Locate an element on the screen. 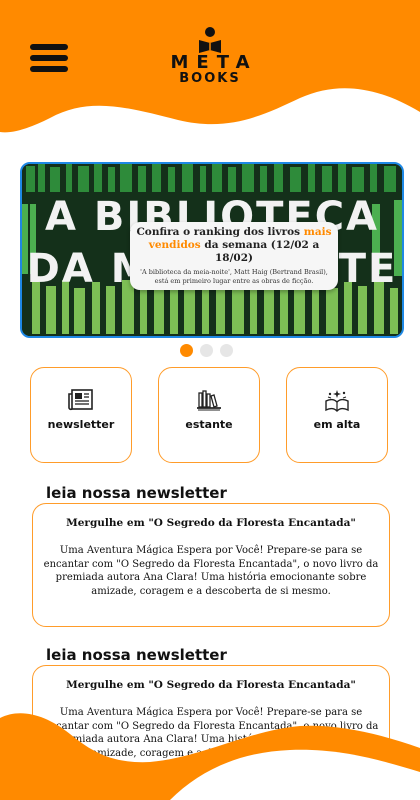 This screenshot has height=800, width=420. bookshelf-icon is located at coordinates (209, 400).